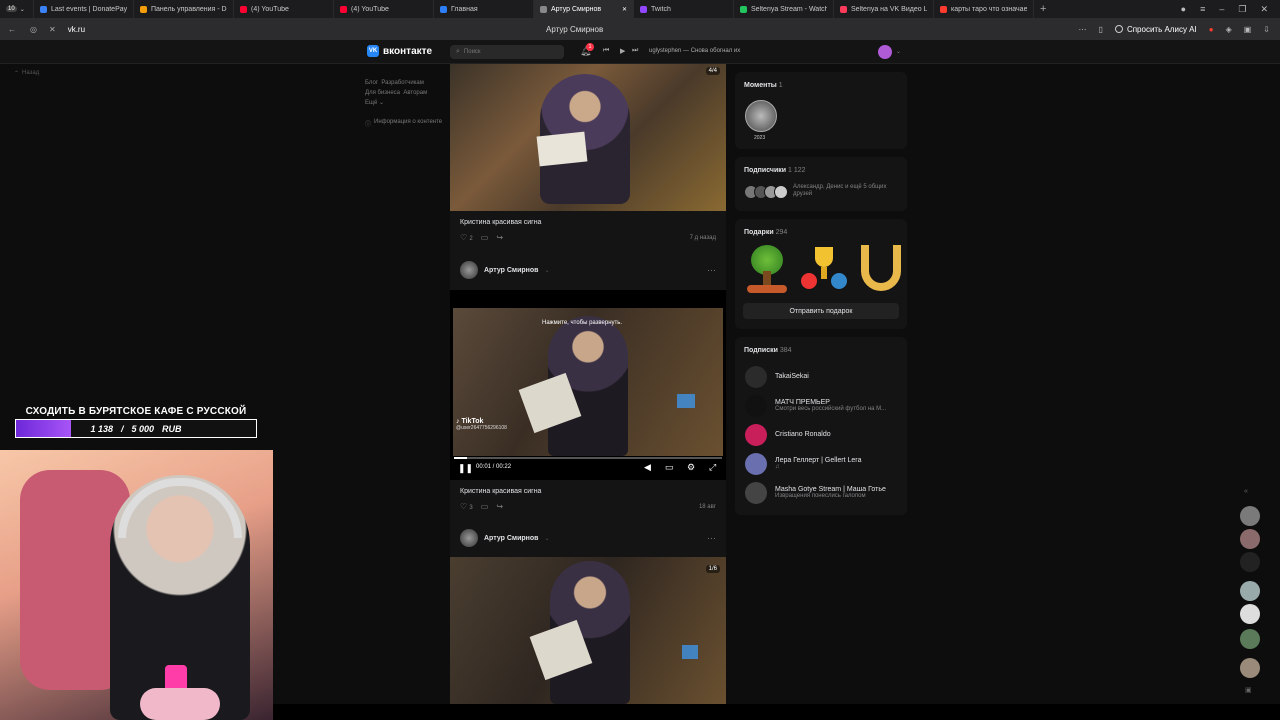 This screenshot has height=720, width=1280. I want to click on send-gift-button: Отправить подарок, so click(821, 311).